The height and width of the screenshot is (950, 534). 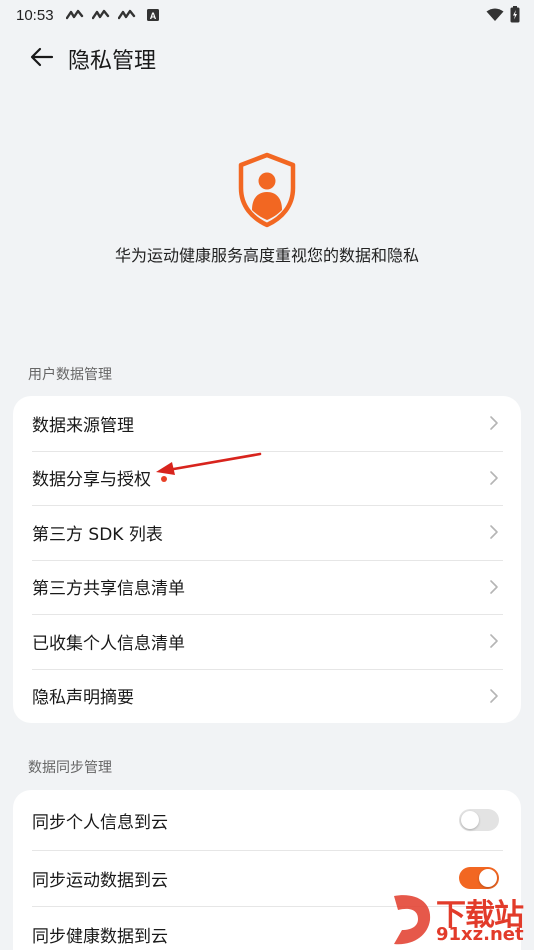 I want to click on row-collected-info-list: 已收集个人信息清单, so click(x=267, y=641).